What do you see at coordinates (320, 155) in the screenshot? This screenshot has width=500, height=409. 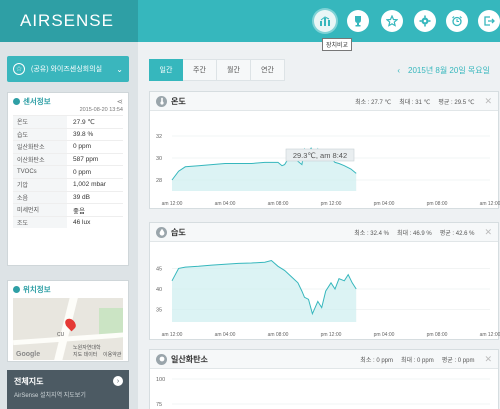 I see `chart-tooltip-text: 29.3℃, am 8:42` at bounding box center [320, 155].